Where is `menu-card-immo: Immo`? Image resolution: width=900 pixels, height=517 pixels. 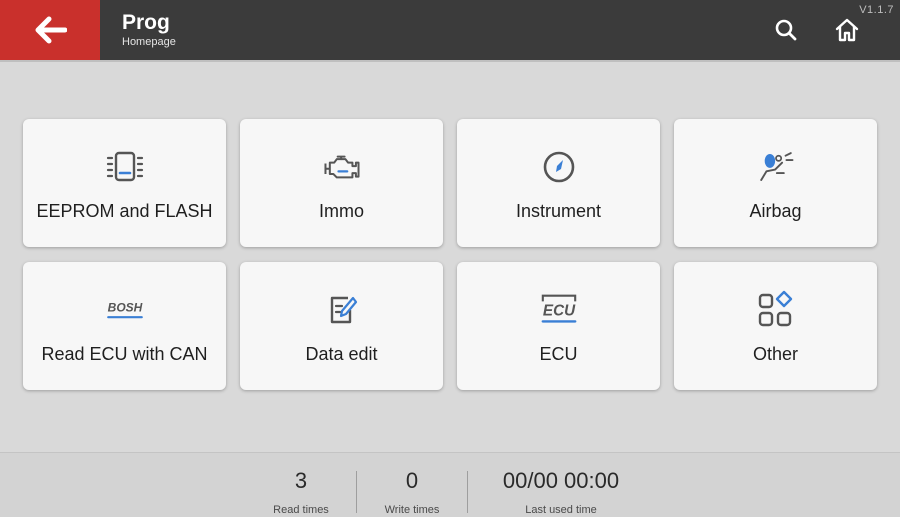
menu-card-immo: Immo is located at coordinates (341, 183).